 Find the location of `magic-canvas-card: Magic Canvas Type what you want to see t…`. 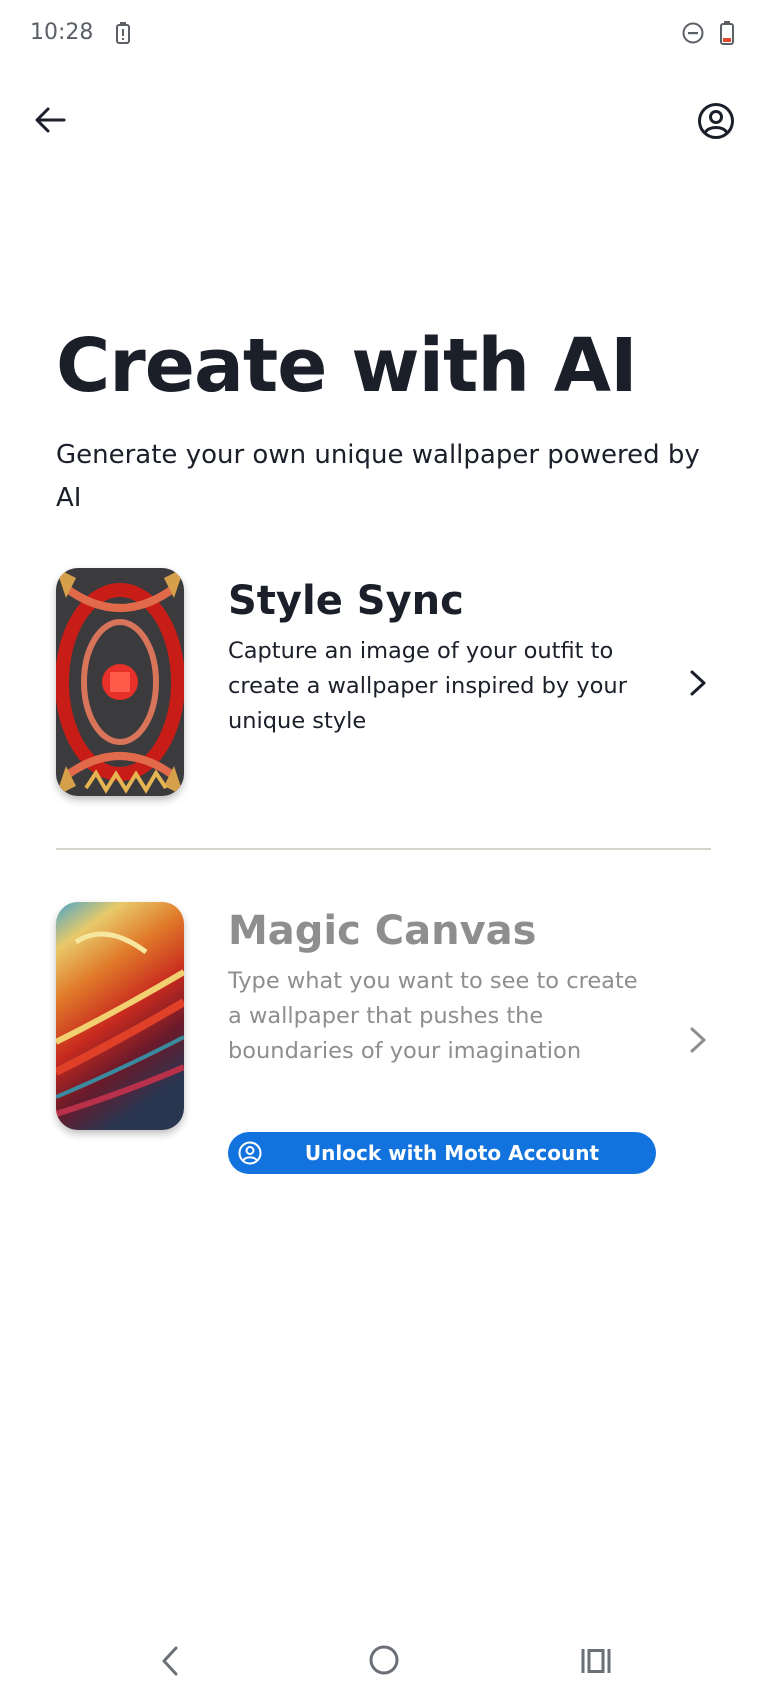

magic-canvas-card: Magic Canvas Type what you want to see t… is located at coordinates (383, 1040).